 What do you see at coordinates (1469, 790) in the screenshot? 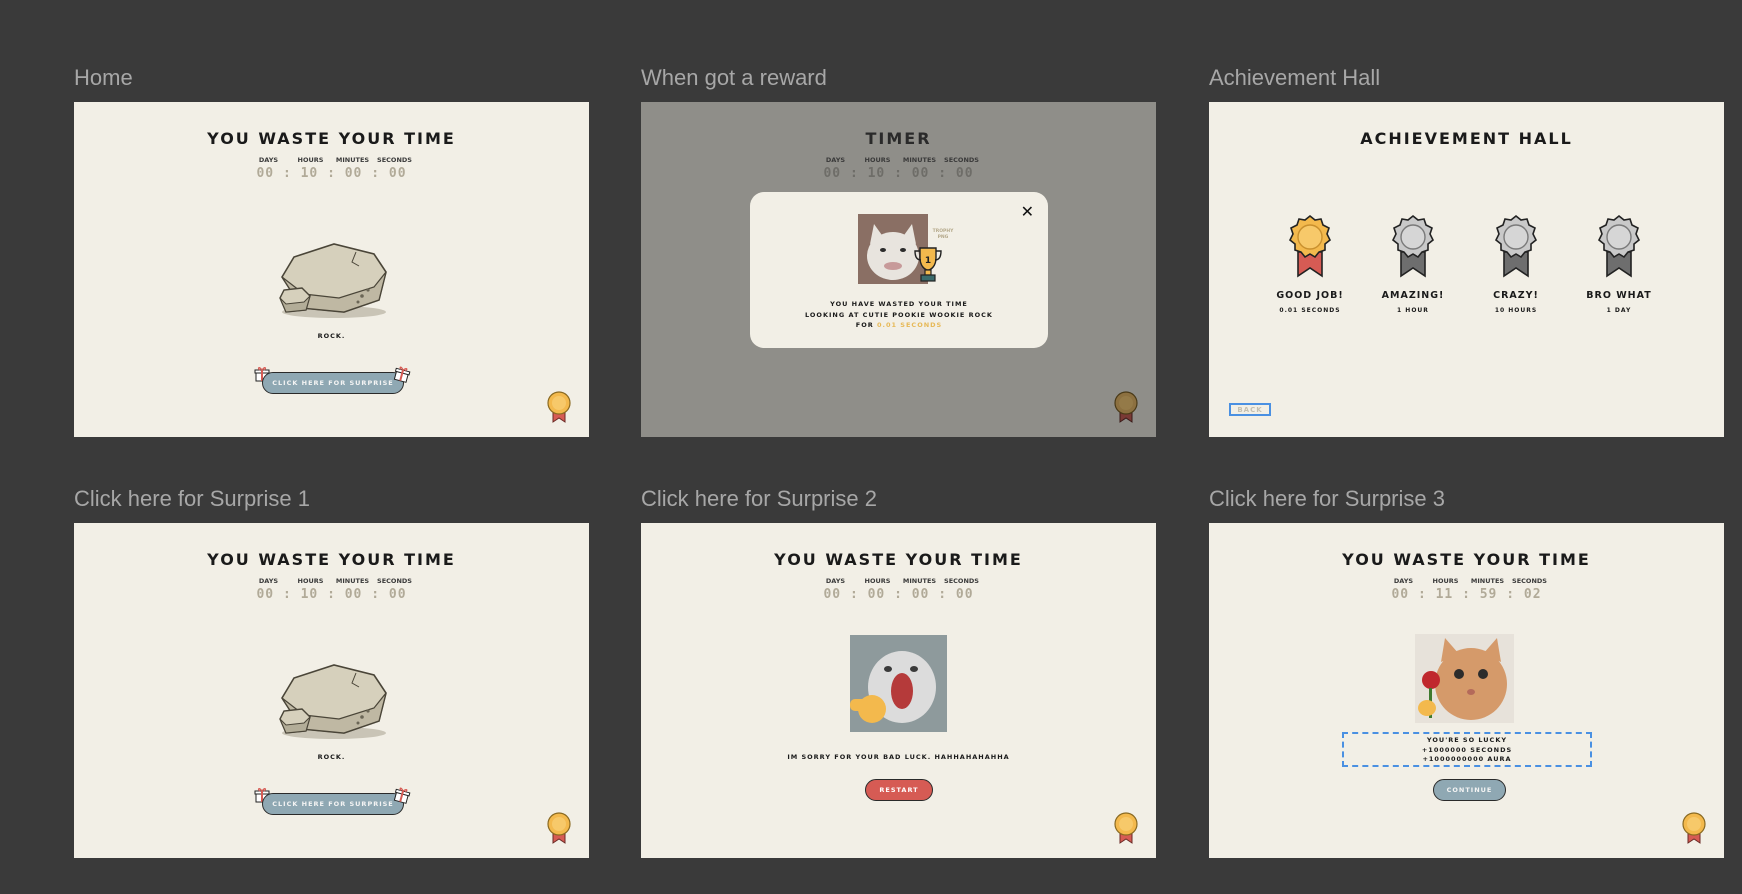
I see `continue-button: CONTINUE` at bounding box center [1469, 790].